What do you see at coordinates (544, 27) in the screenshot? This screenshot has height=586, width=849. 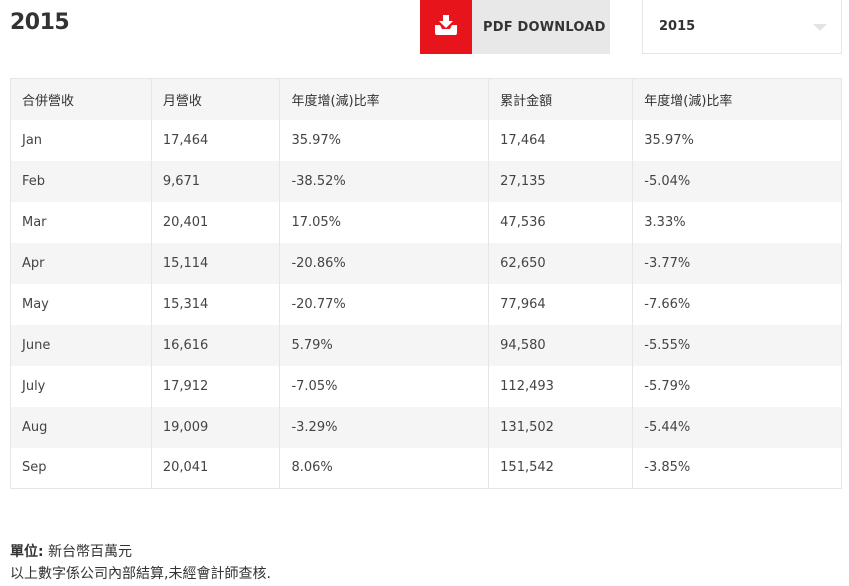 I see `pdf-download-label: PDF DOWNLOAD` at bounding box center [544, 27].